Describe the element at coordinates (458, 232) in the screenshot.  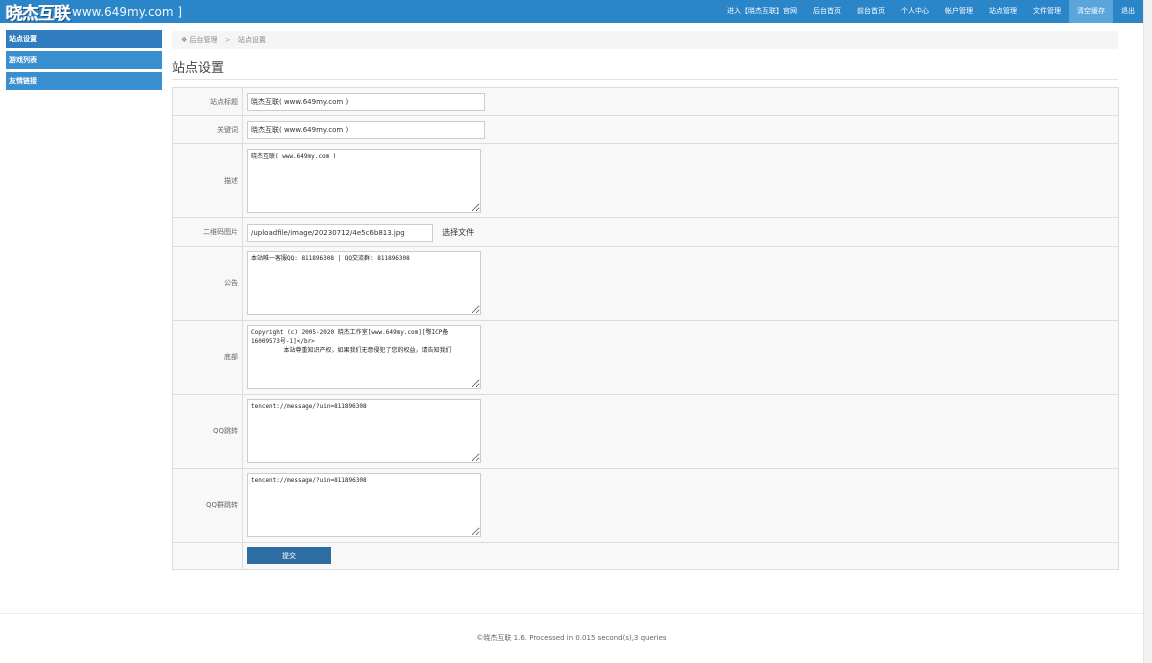
I see `choose-file-button: 选择文件` at that location.